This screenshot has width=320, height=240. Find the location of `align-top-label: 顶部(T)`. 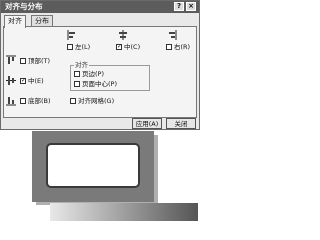

align-top-label: 顶部(T) is located at coordinates (39, 61).